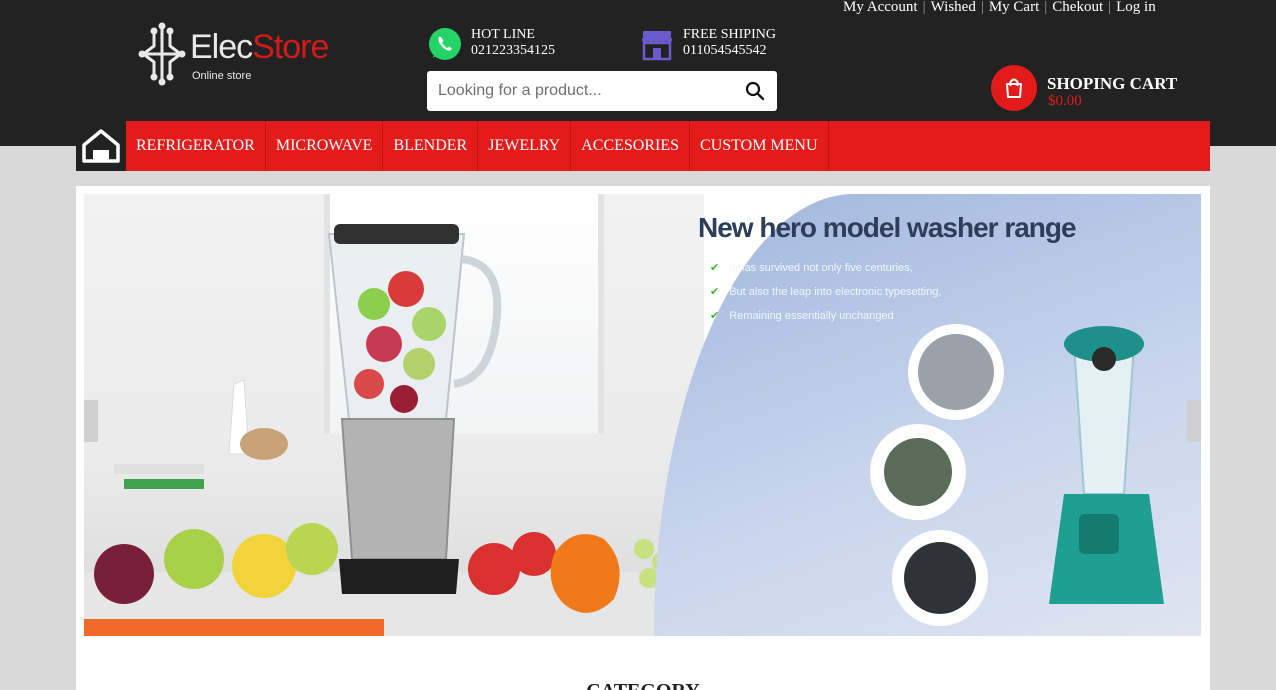  Describe the element at coordinates (577, 91) in the screenshot. I see `search-input` at that location.